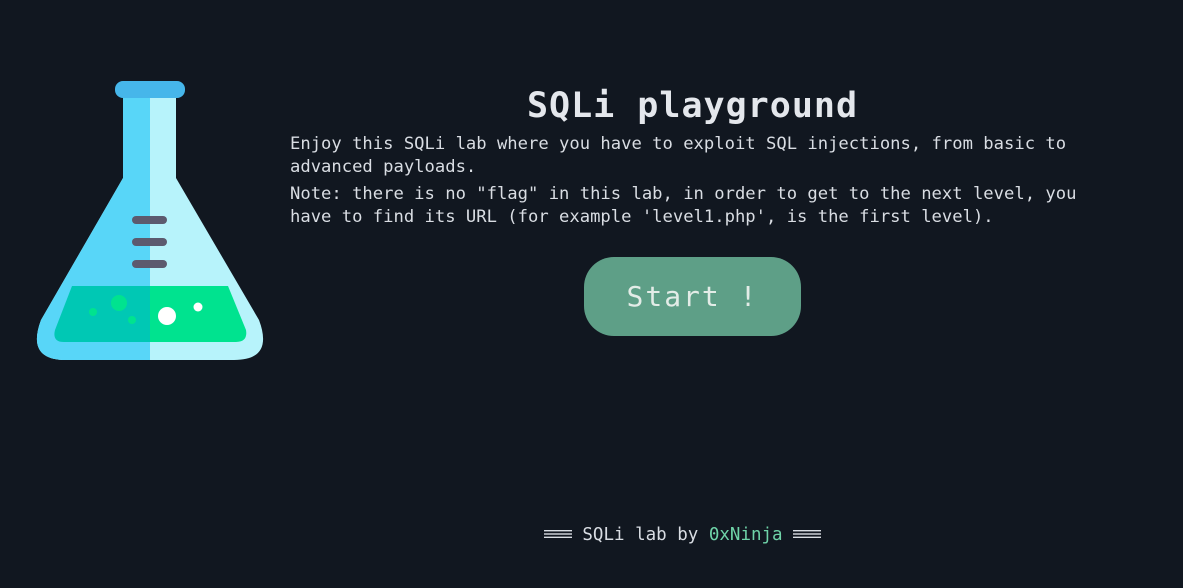 The image size is (1183, 588). Describe the element at coordinates (692, 296) in the screenshot. I see `start-button: Start !` at that location.